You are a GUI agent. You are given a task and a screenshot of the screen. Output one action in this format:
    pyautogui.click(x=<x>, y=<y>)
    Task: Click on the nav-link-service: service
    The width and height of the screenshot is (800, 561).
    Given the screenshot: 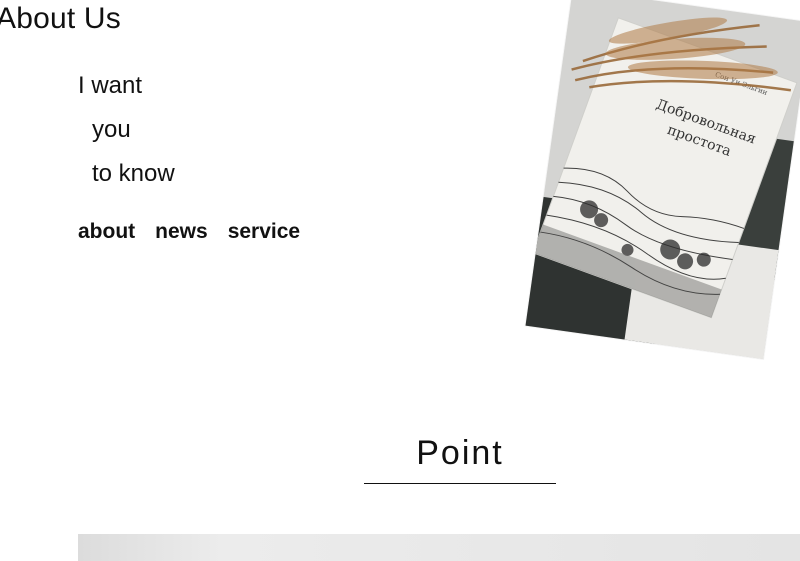 What is the action you would take?
    pyautogui.click(x=264, y=232)
    